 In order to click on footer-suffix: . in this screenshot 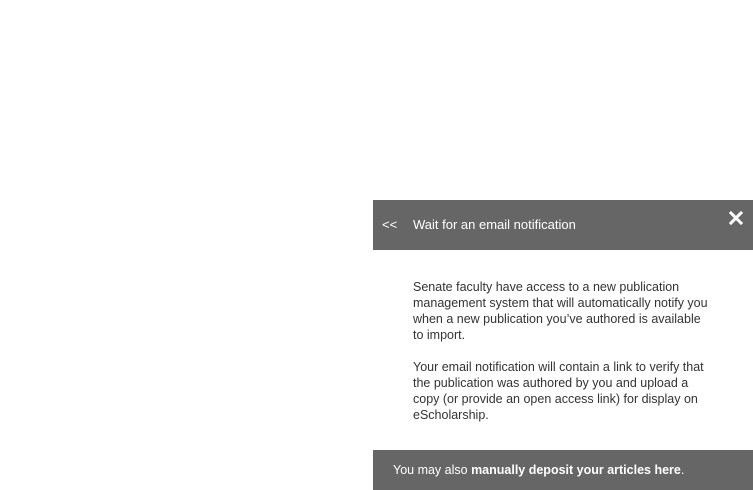, I will do `click(682, 470)`.